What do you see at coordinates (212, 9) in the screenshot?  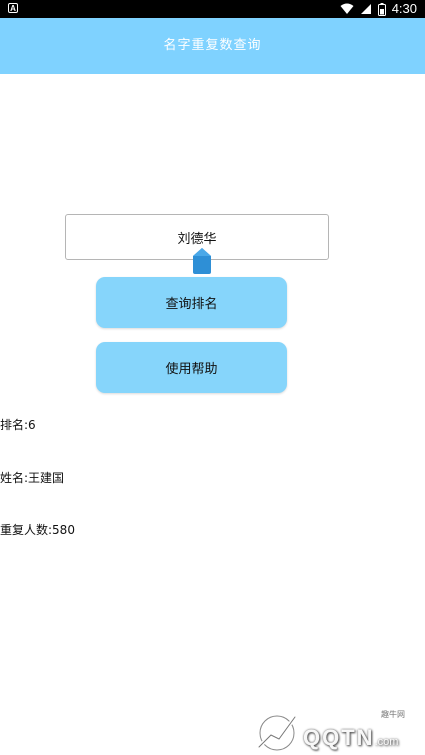 I see `status-bar: A 4:30` at bounding box center [212, 9].